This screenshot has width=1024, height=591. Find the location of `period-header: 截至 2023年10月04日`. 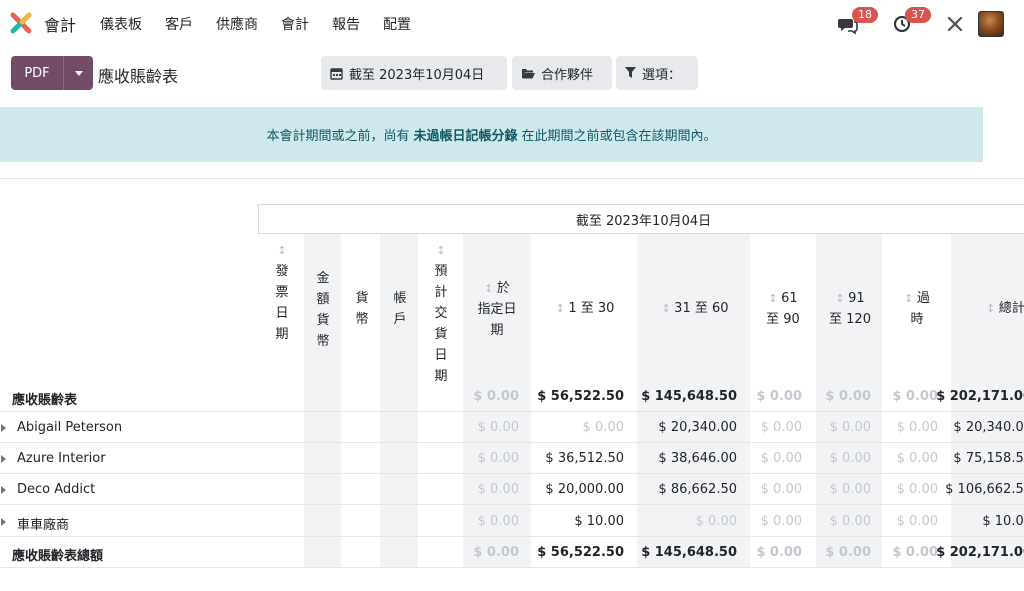

period-header: 截至 2023年10月04日 is located at coordinates (641, 219).